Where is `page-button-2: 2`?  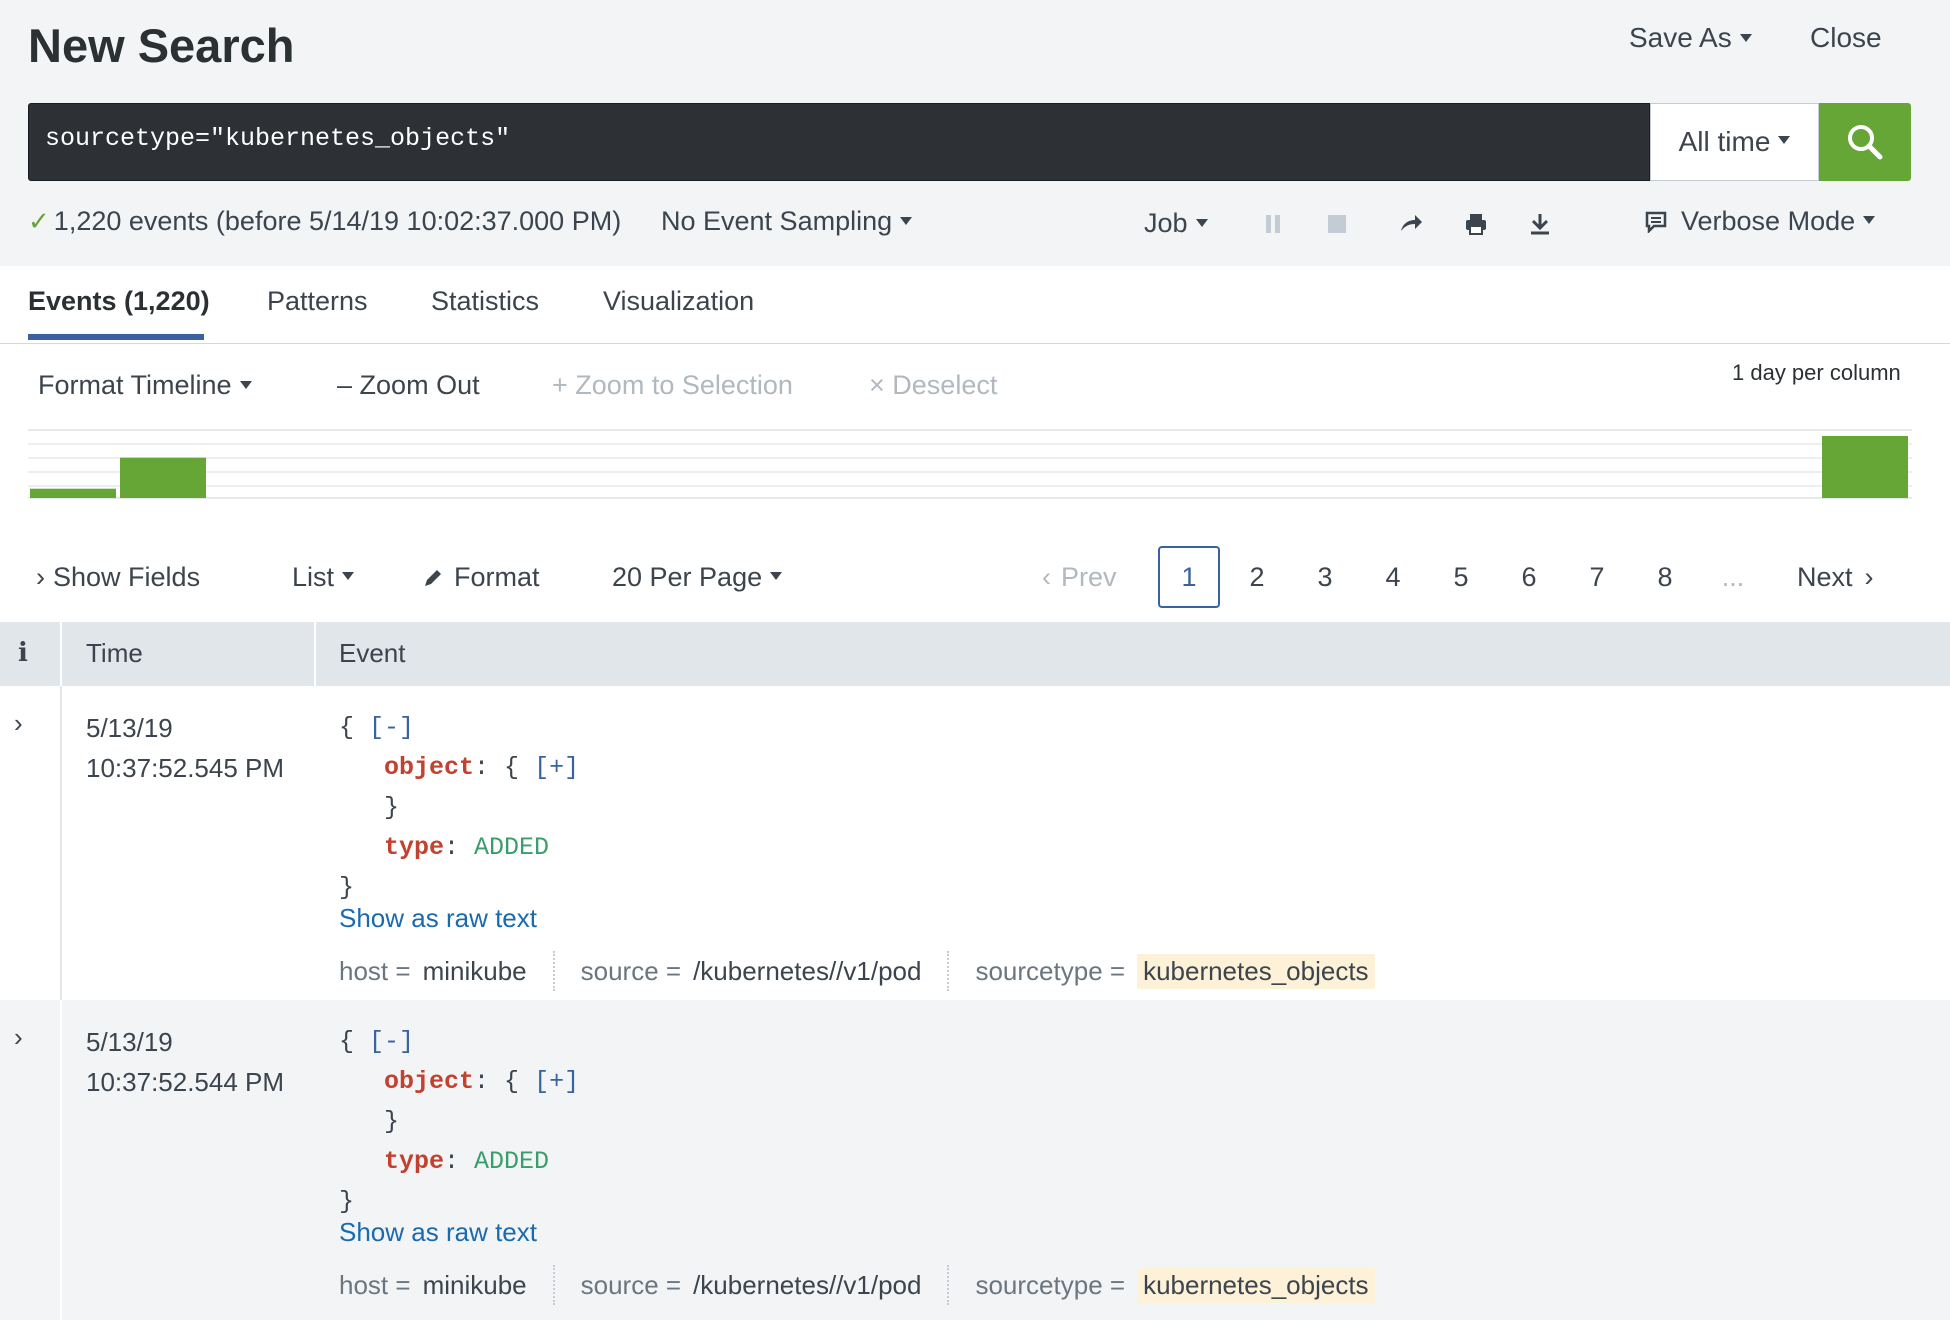 page-button-2: 2 is located at coordinates (1257, 577).